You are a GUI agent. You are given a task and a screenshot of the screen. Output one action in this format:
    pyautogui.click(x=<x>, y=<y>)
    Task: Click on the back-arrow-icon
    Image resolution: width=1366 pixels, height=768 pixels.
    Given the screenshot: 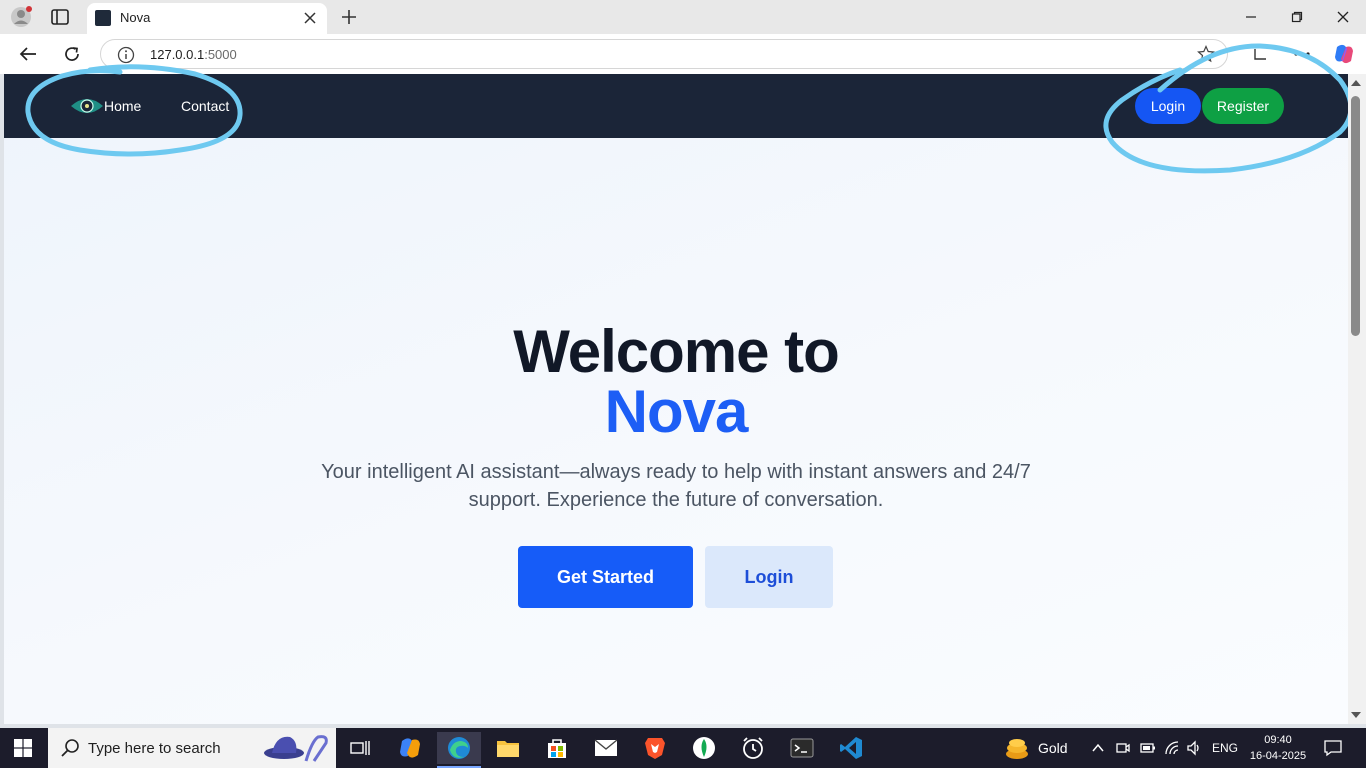 What is the action you would take?
    pyautogui.click(x=28, y=54)
    